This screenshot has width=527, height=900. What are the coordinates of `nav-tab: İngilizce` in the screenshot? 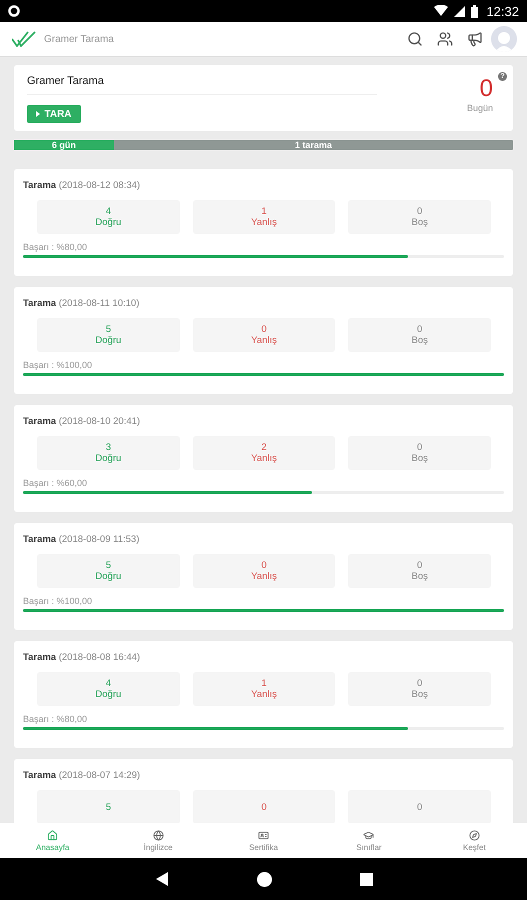 It's located at (158, 840).